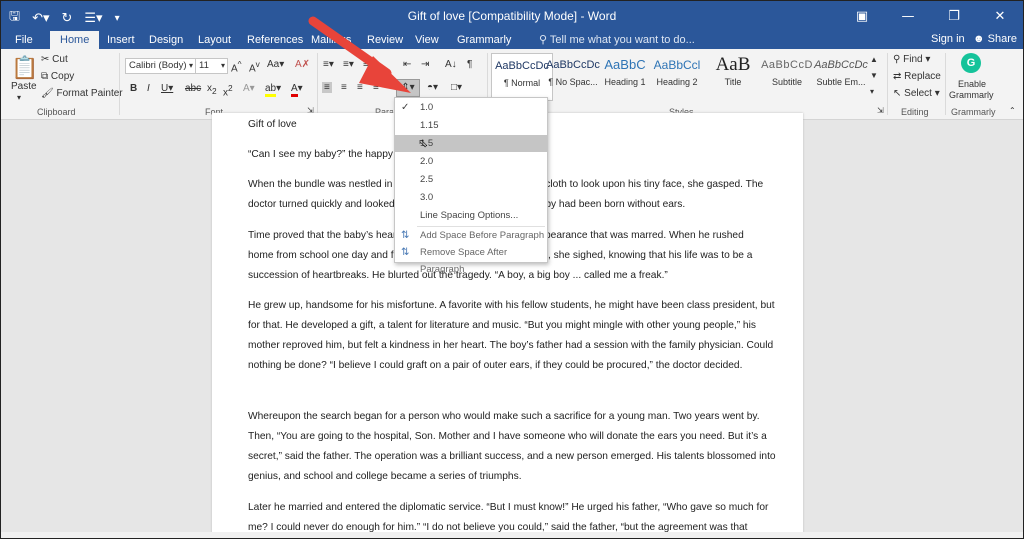 The height and width of the screenshot is (539, 1024). Describe the element at coordinates (469, 64) in the screenshot. I see `show-paragraph-marks-icon: ¶` at that location.